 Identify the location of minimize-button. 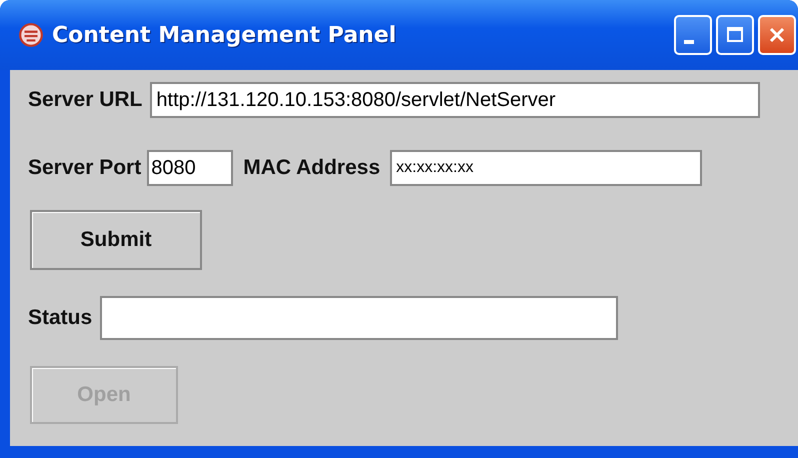
(693, 35).